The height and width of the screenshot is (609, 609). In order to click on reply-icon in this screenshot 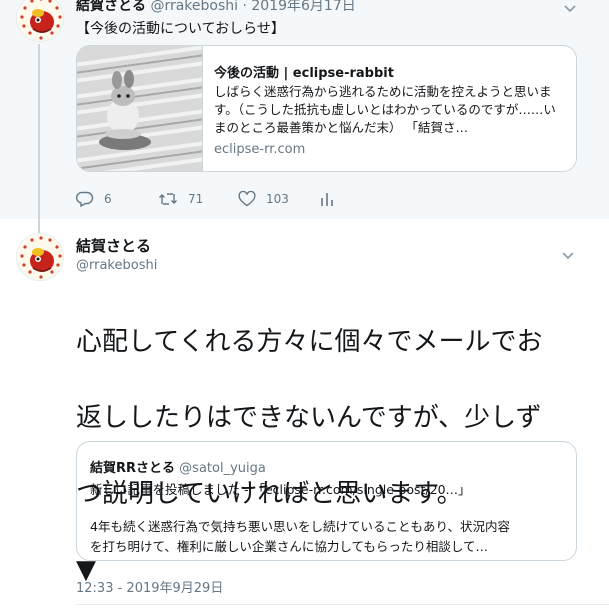, I will do `click(85, 199)`.